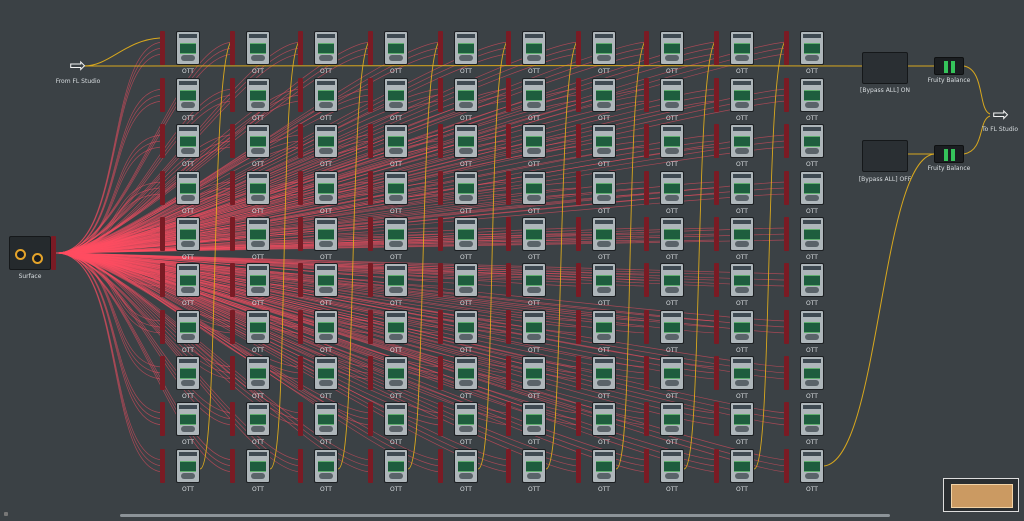 Image resolution: width=1024 pixels, height=521 pixels. What do you see at coordinates (981, 495) in the screenshot?
I see `minimap` at bounding box center [981, 495].